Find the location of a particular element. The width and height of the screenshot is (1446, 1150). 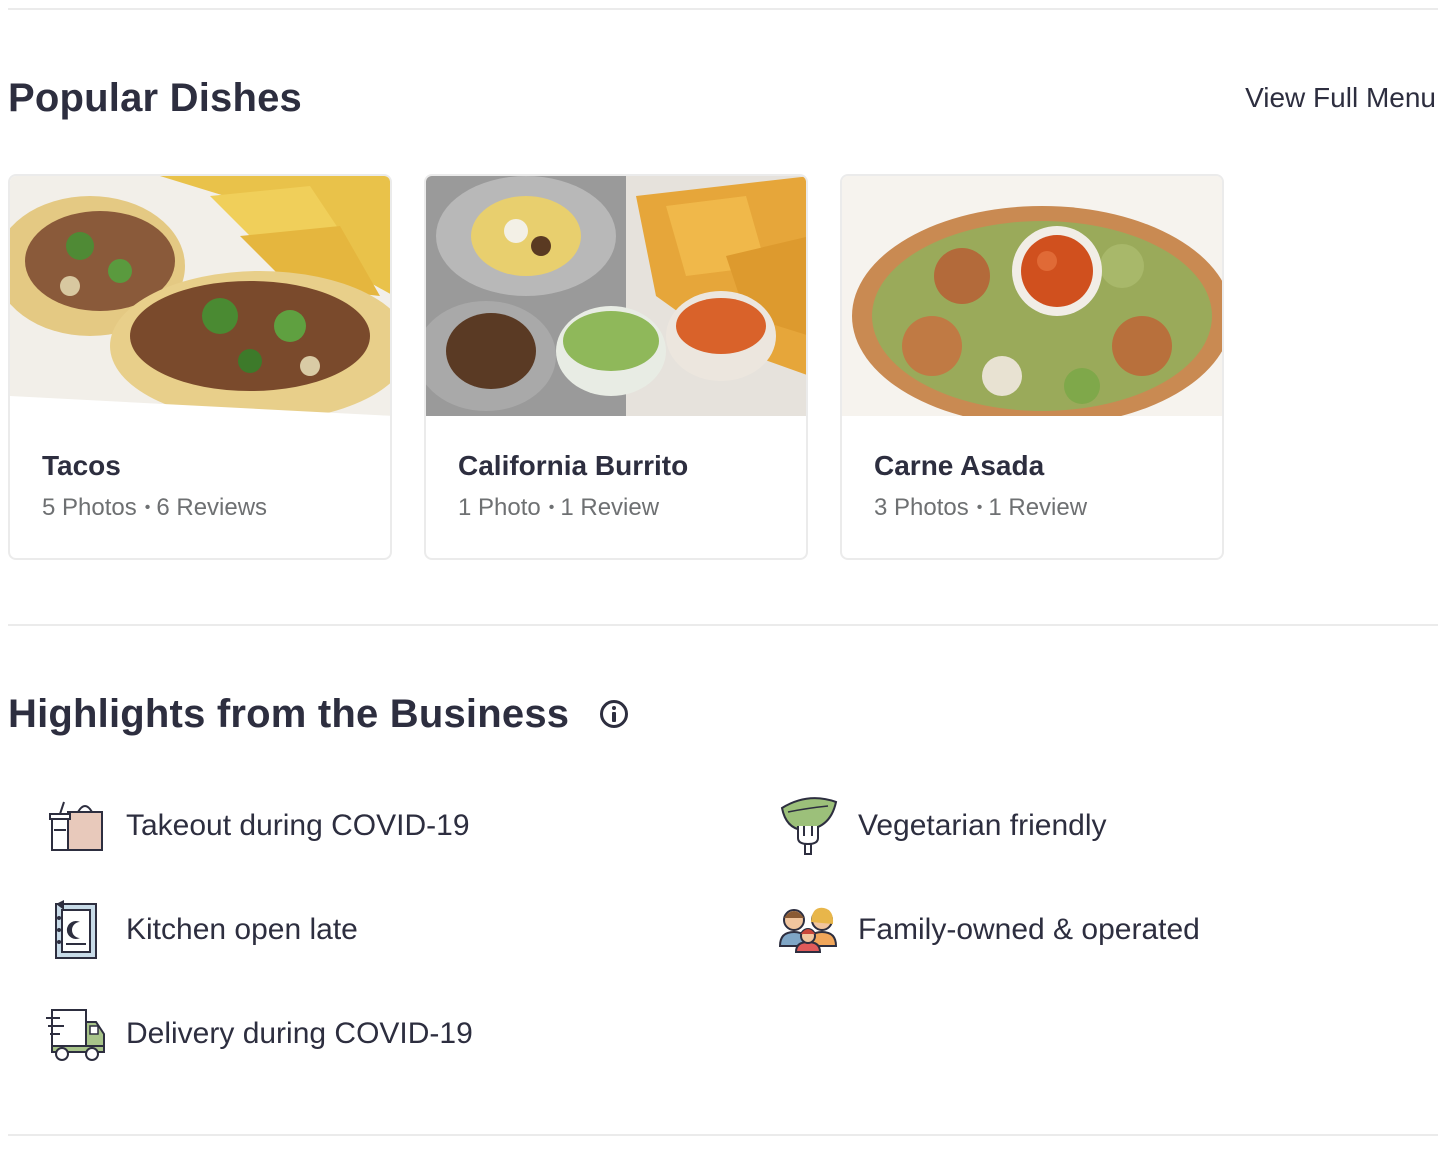

bottom-divider is located at coordinates (723, 1135).